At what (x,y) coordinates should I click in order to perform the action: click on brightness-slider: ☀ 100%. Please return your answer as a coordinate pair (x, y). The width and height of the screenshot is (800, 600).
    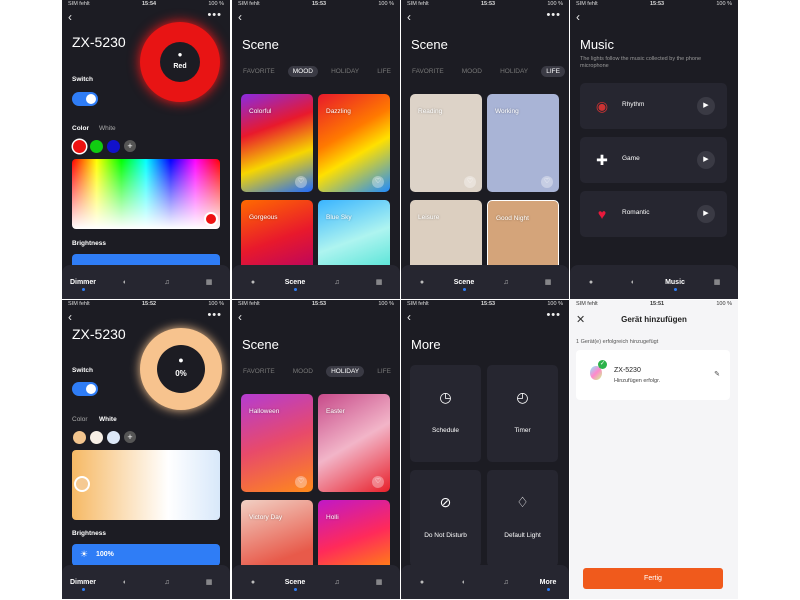
    Looking at the image, I should click on (146, 555).